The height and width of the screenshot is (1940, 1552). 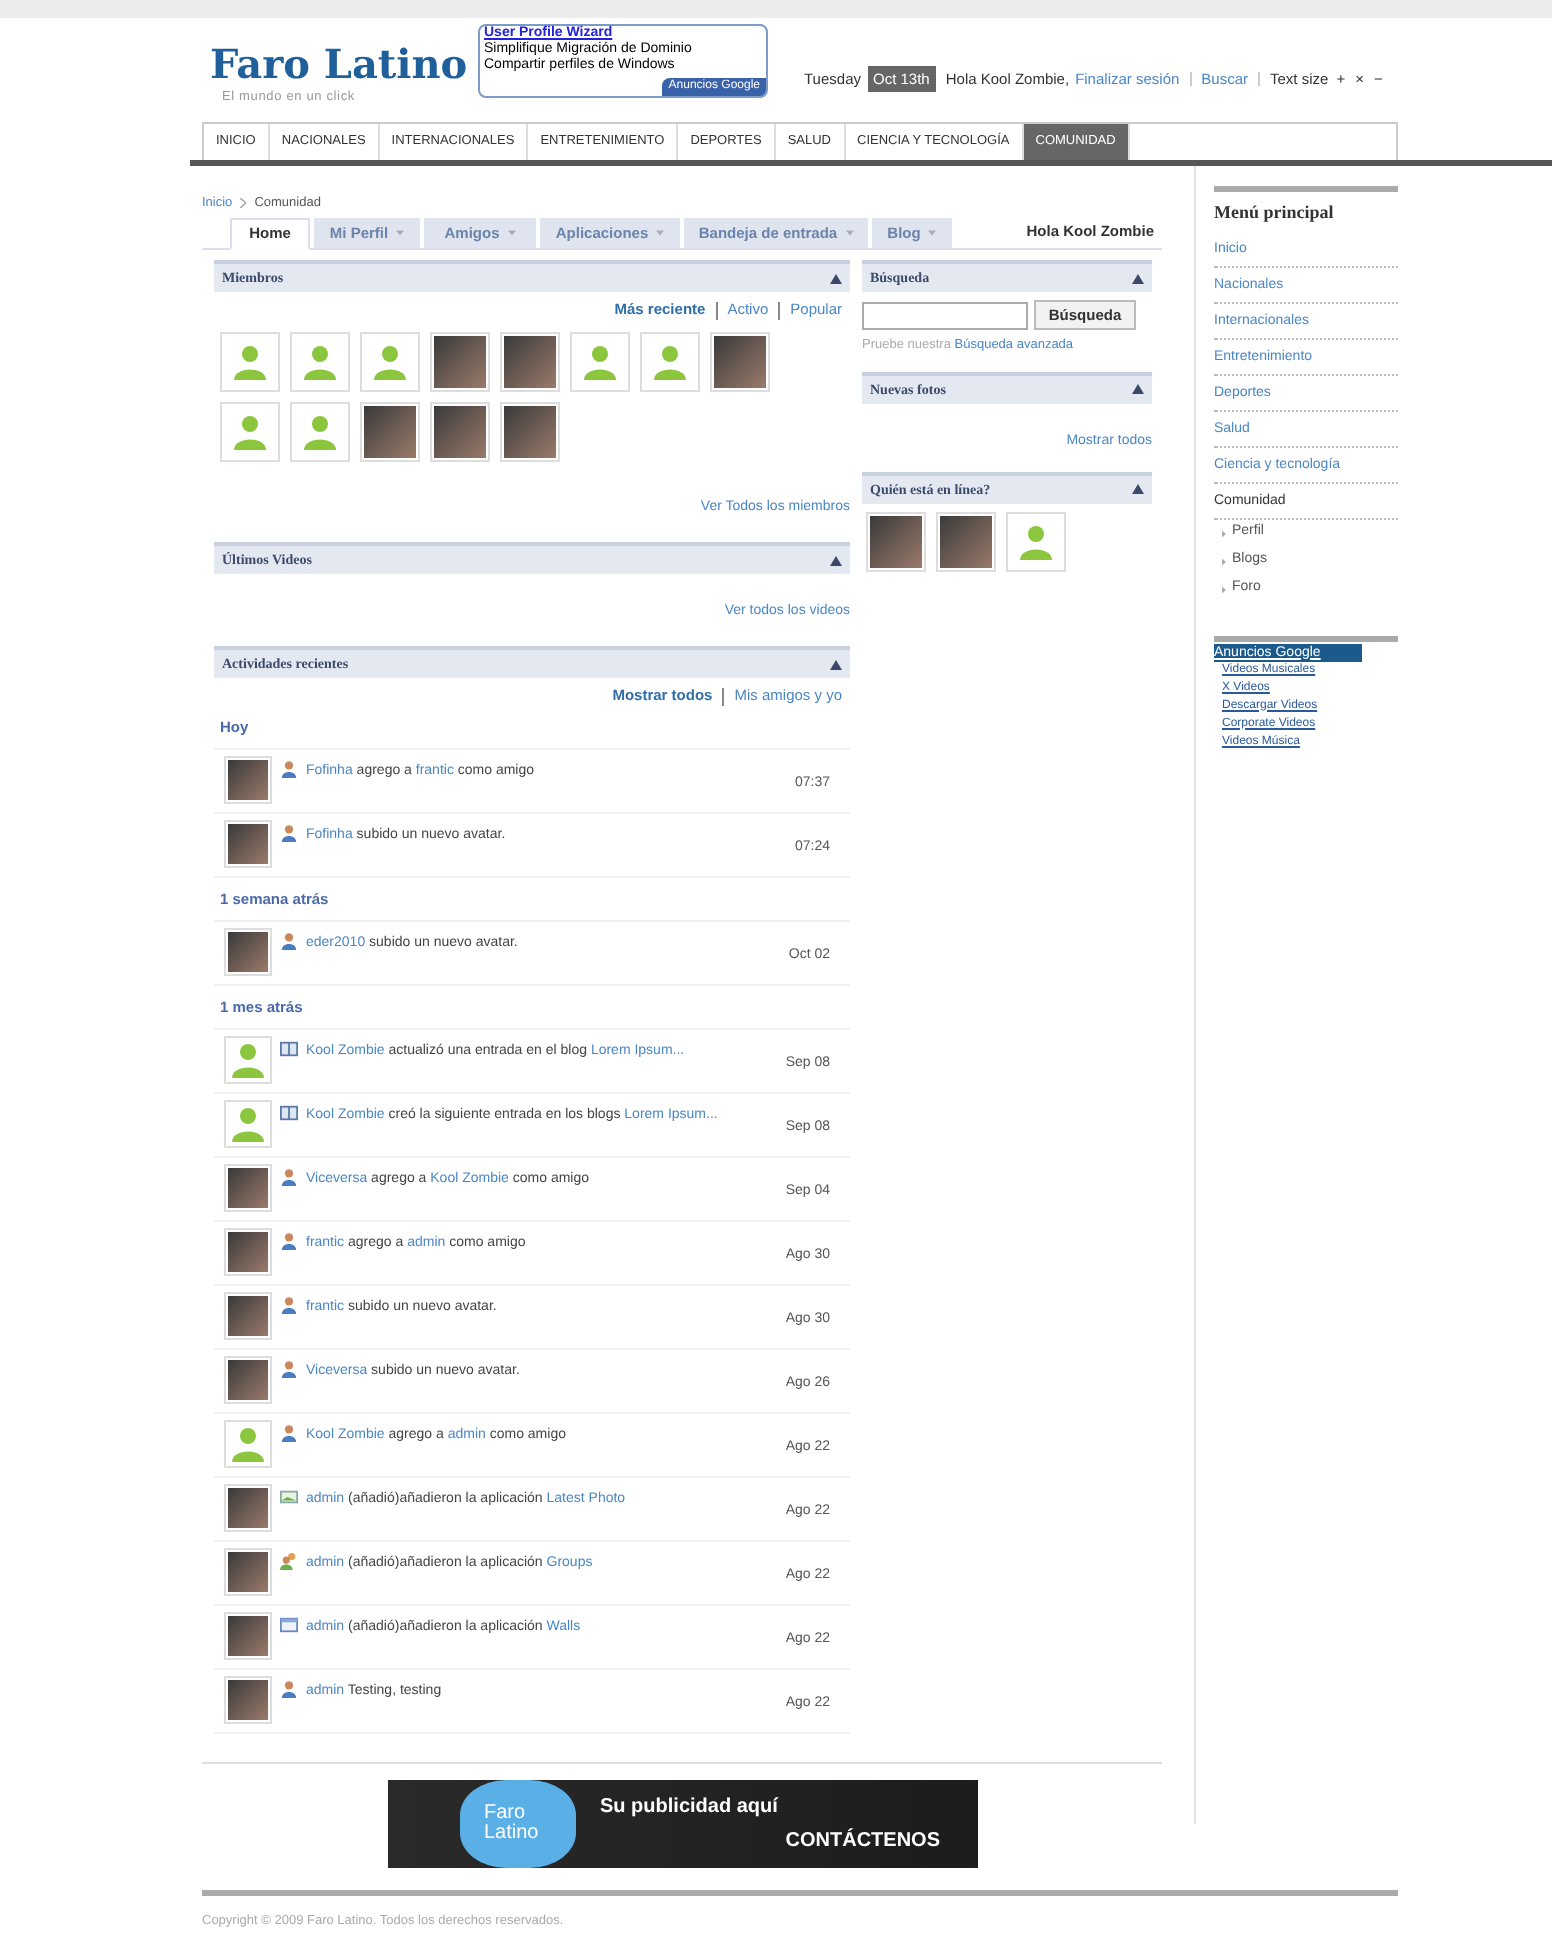 I want to click on ad-banner: Faro Latino Su publicidad aquí CONTÁCTENOS, so click(x=683, y=1824).